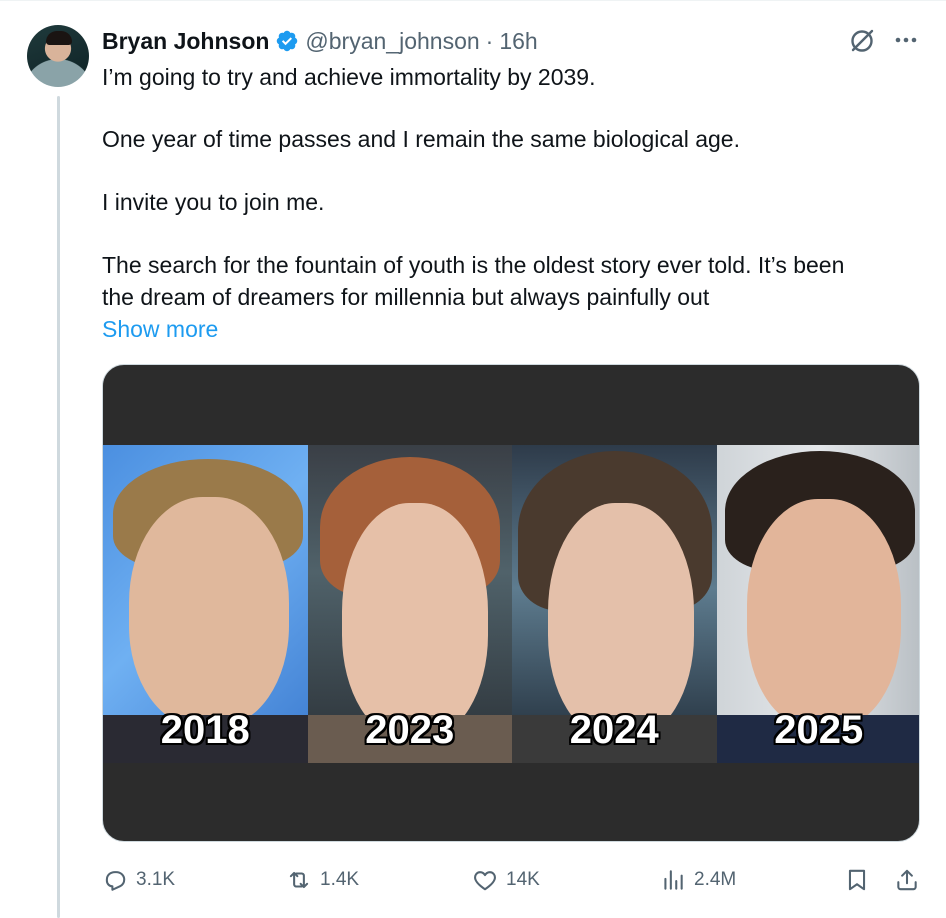 This screenshot has height=918, width=946. Describe the element at coordinates (115, 880) in the screenshot. I see `reply-icon` at that location.